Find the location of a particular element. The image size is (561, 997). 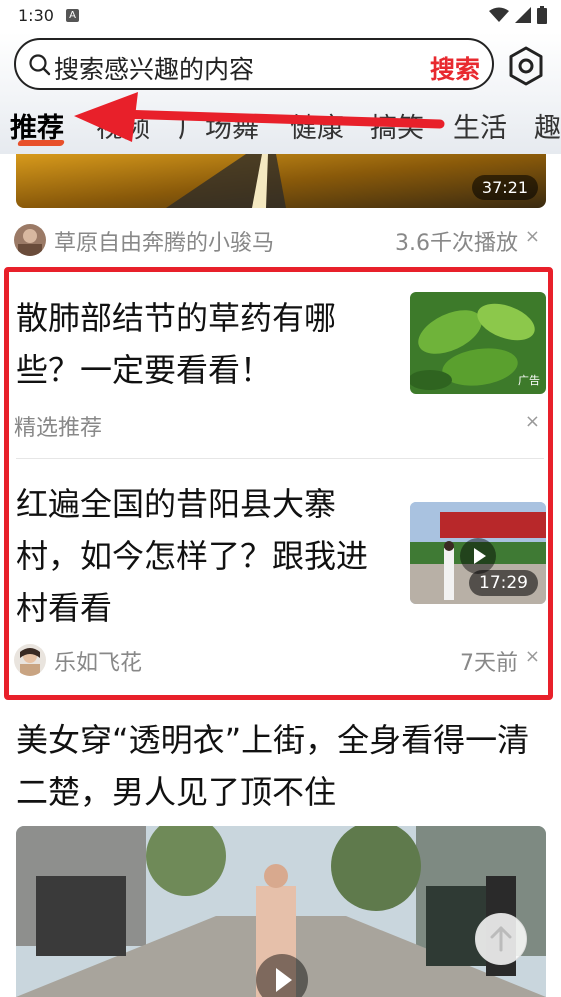

video-duration: 37:21 is located at coordinates (504, 187).